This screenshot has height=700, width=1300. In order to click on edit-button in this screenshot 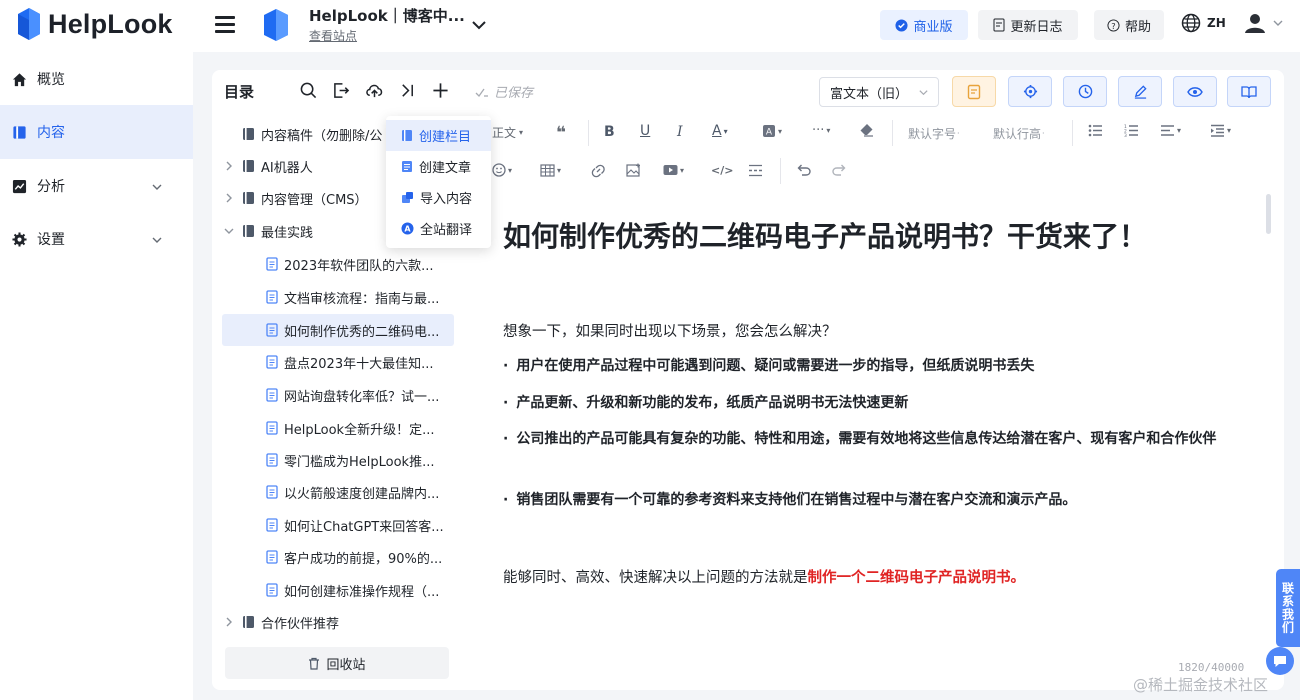, I will do `click(1140, 91)`.